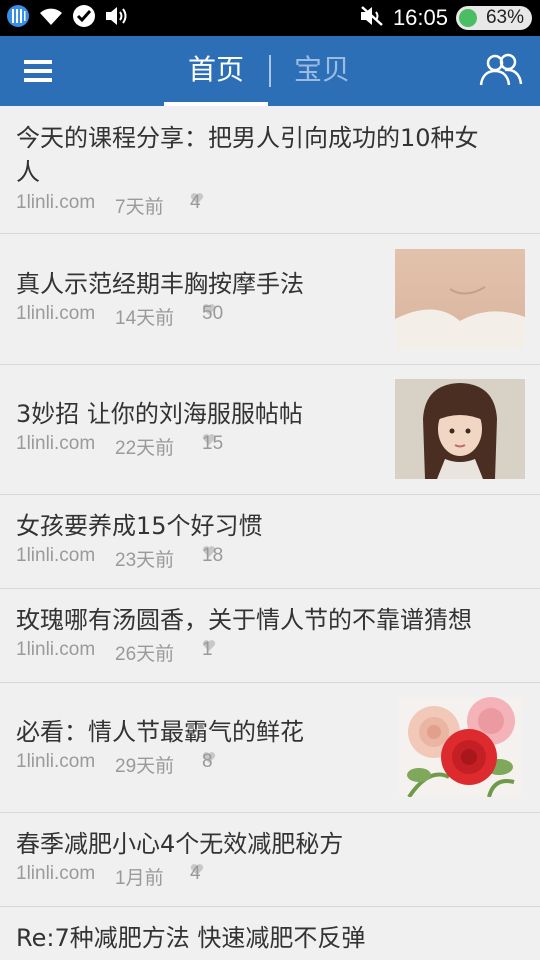  I want to click on like-number: 18, so click(213, 555).